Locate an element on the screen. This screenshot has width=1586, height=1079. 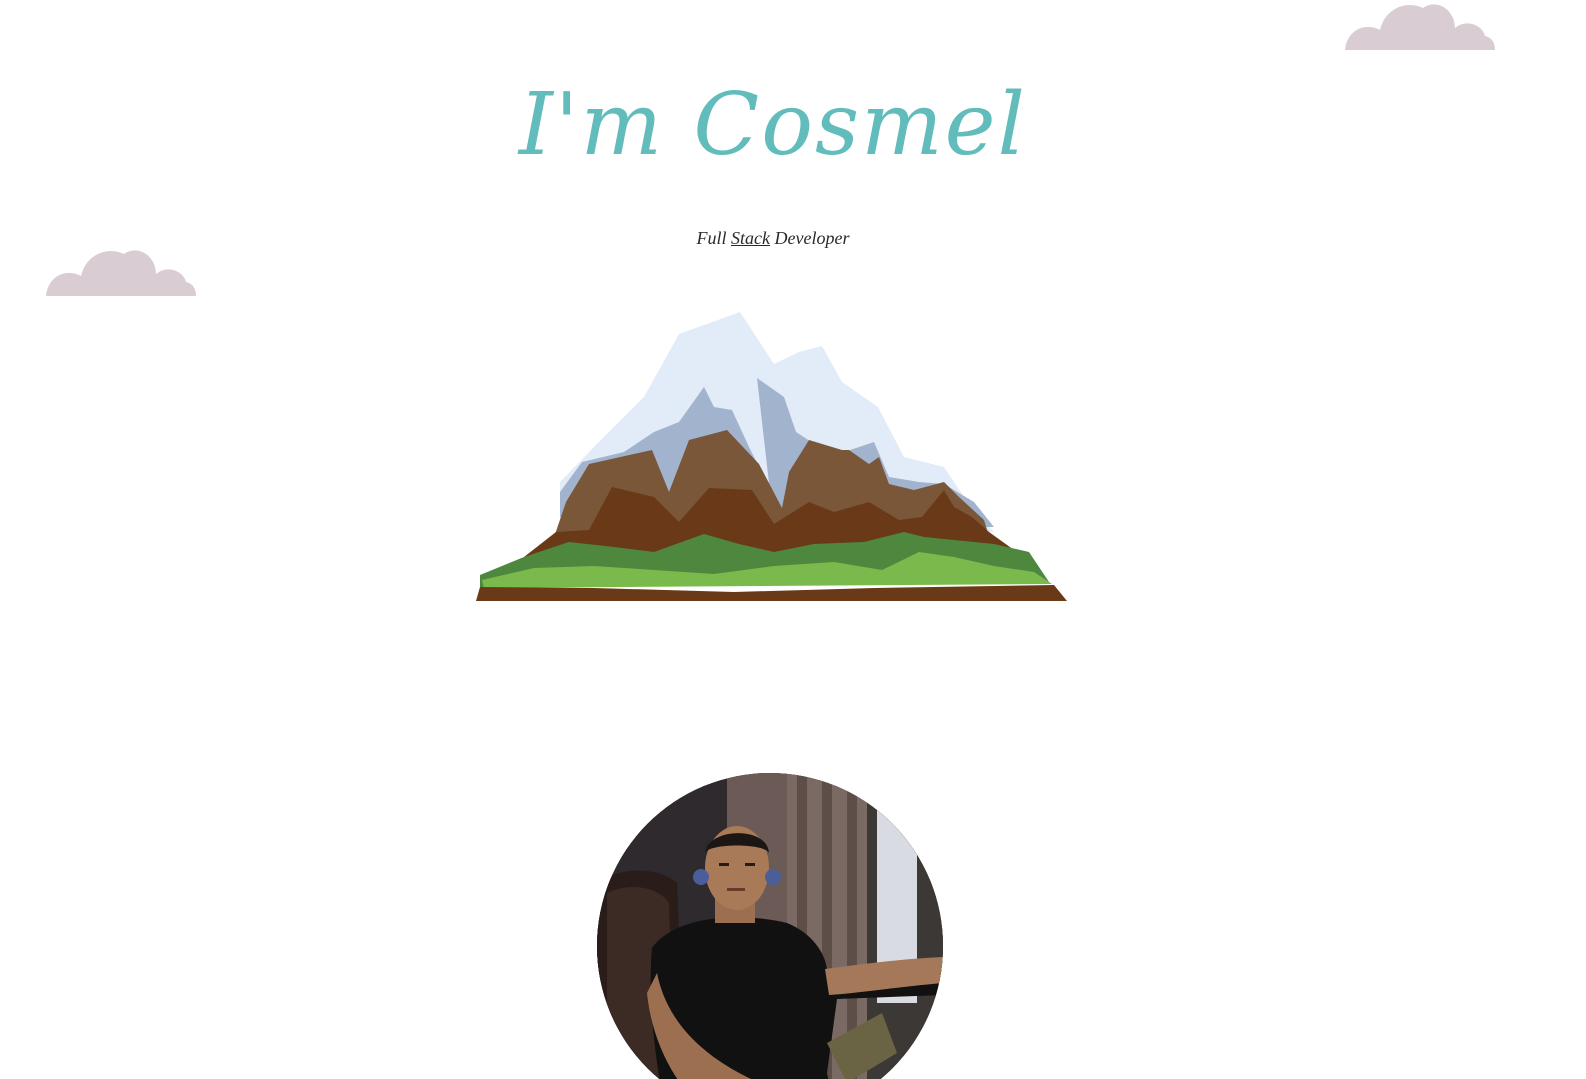
subtitle-suffix: Developer is located at coordinates (812, 238).